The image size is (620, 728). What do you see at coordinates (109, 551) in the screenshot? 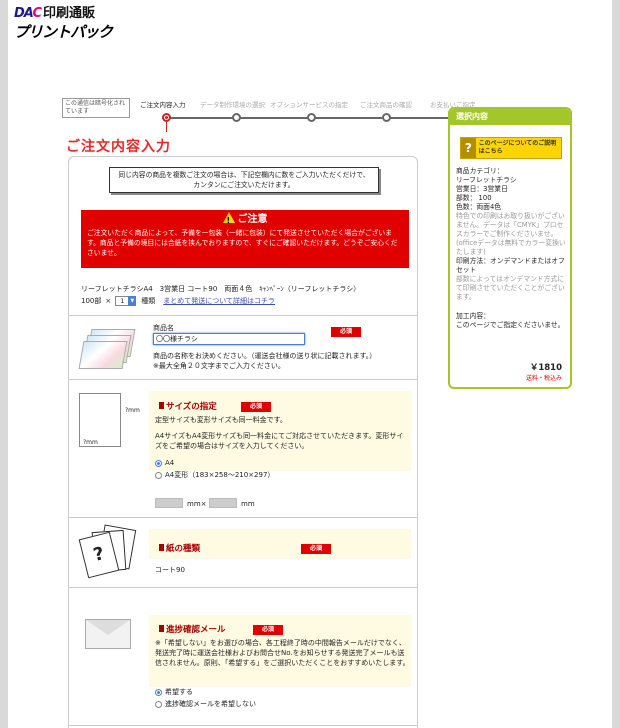
I see `paper-question-icon: ?` at bounding box center [109, 551].